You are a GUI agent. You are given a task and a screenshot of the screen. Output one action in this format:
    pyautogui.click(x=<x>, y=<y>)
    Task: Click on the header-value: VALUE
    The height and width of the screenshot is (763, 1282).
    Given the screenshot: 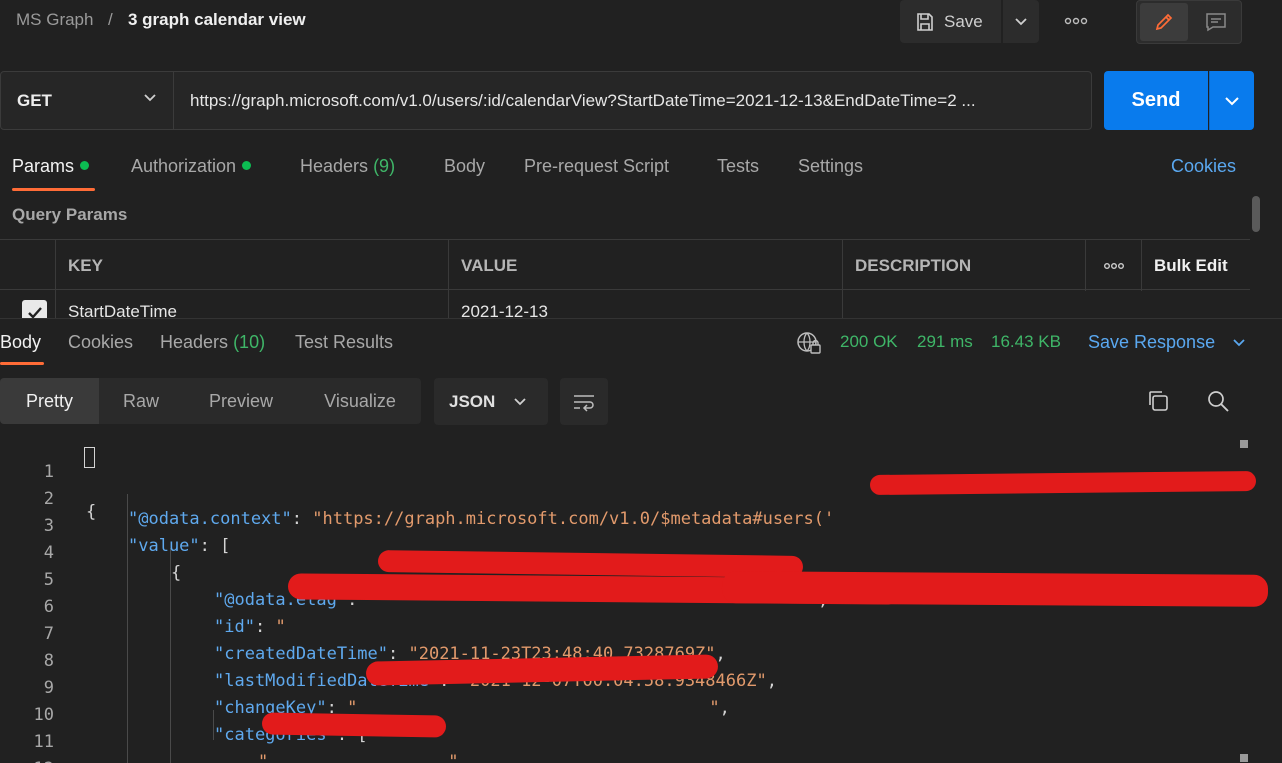 What is the action you would take?
    pyautogui.click(x=646, y=265)
    